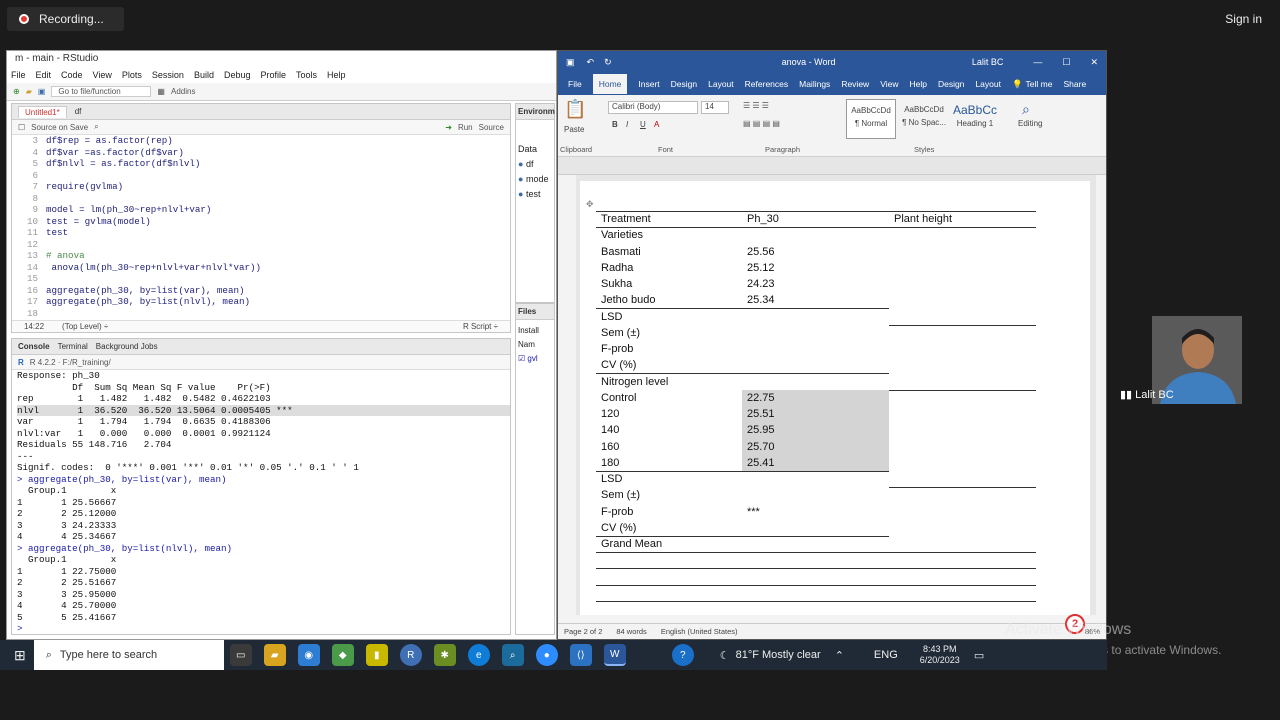 This screenshot has width=1280, height=720. What do you see at coordinates (766, 84) in the screenshot?
I see `tab-references: References` at bounding box center [766, 84].